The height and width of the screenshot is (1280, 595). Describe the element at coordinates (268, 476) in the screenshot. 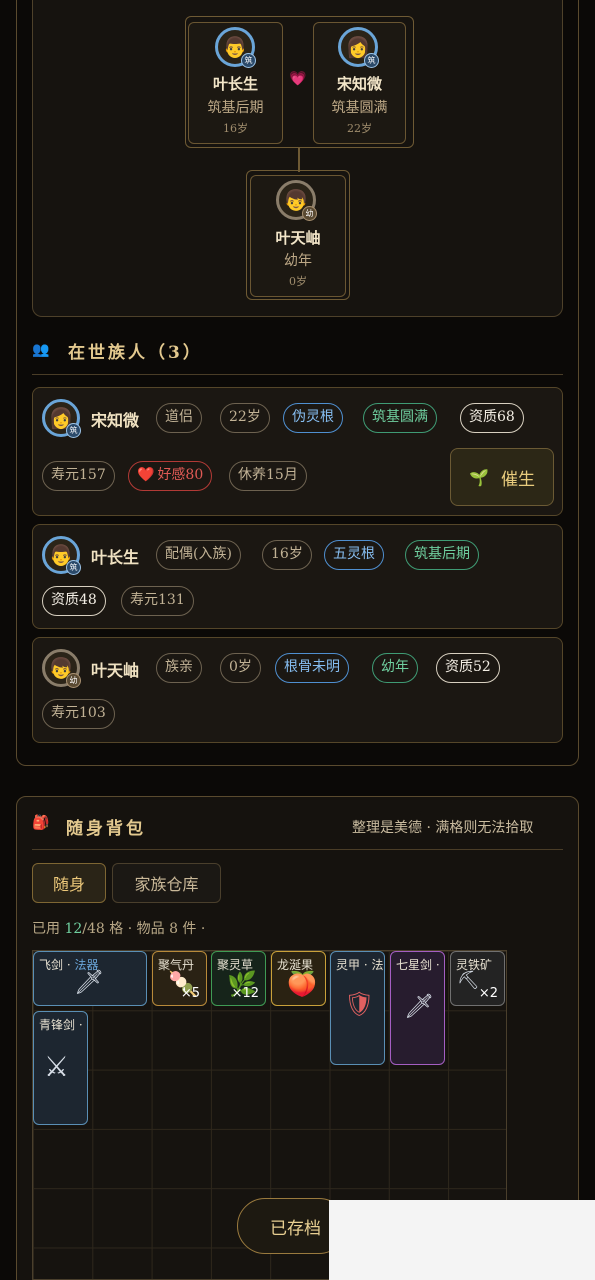

I see `rest-tag: 休养15月` at that location.